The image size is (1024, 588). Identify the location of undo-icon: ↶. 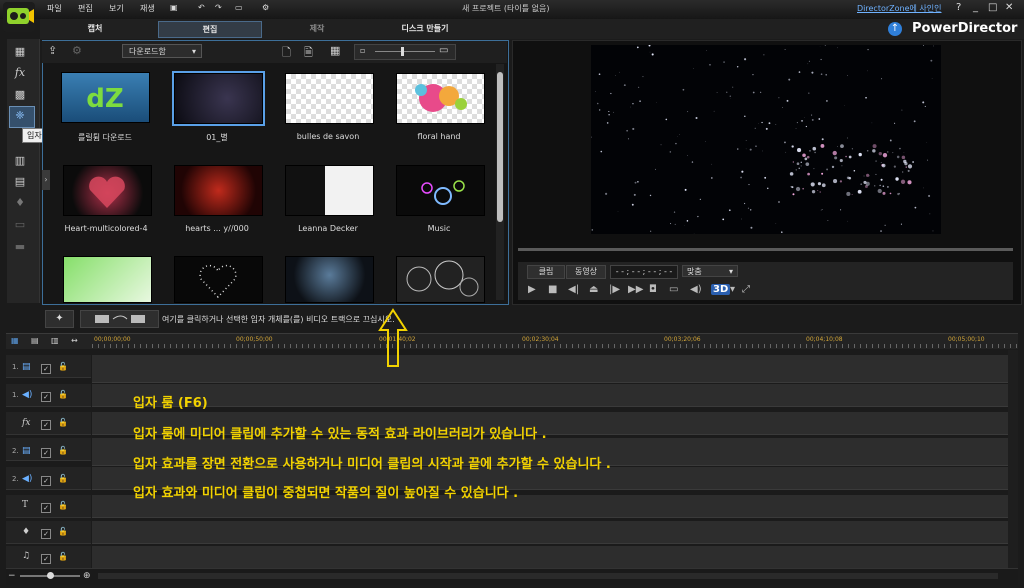
(201, 7).